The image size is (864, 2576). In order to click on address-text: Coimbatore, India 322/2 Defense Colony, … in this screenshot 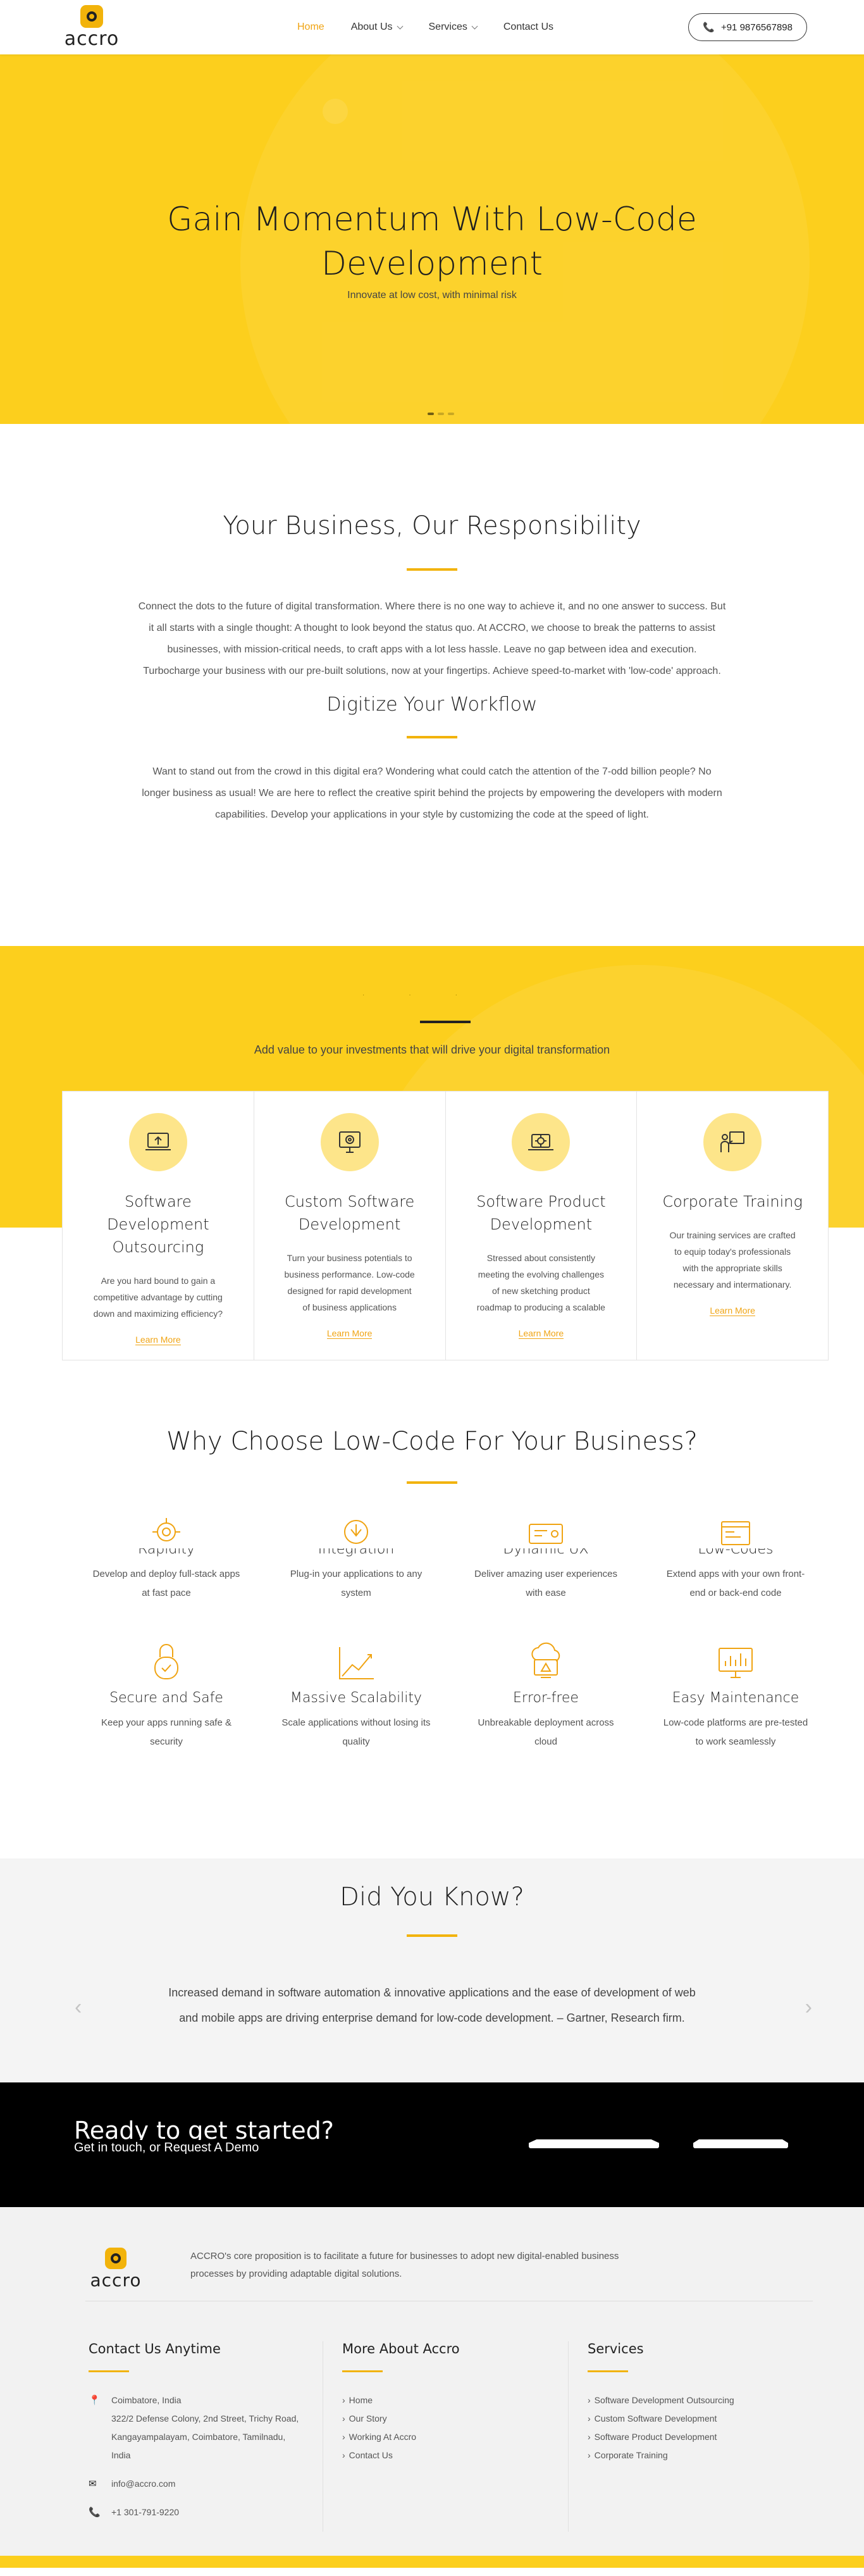, I will do `click(205, 2427)`.